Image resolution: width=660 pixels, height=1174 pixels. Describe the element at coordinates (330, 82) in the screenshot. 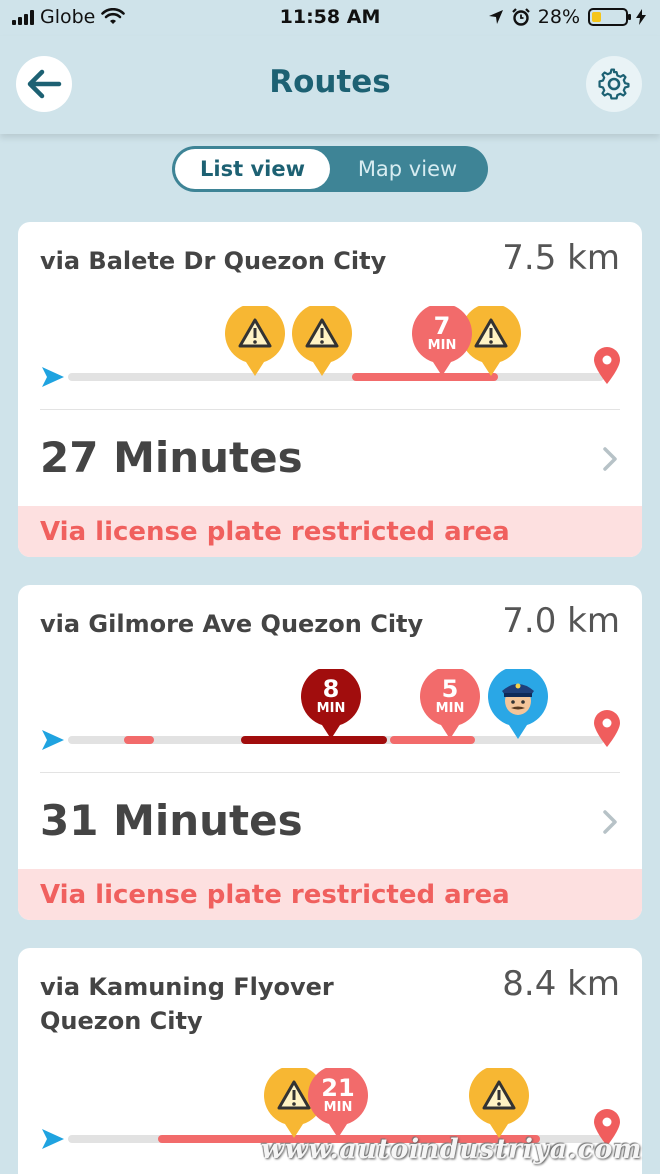

I see `page-title: Routes` at that location.